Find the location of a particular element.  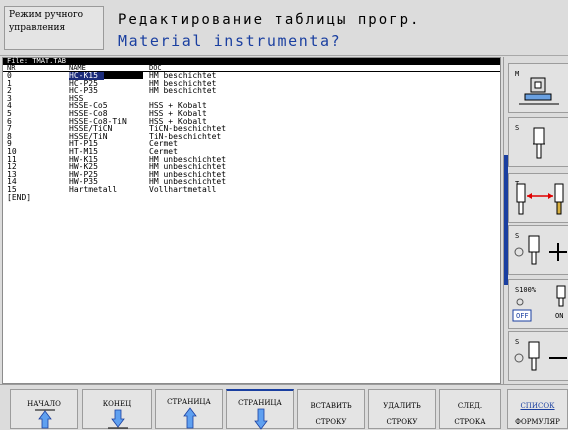

tool-s-icon is located at coordinates (539, 143).